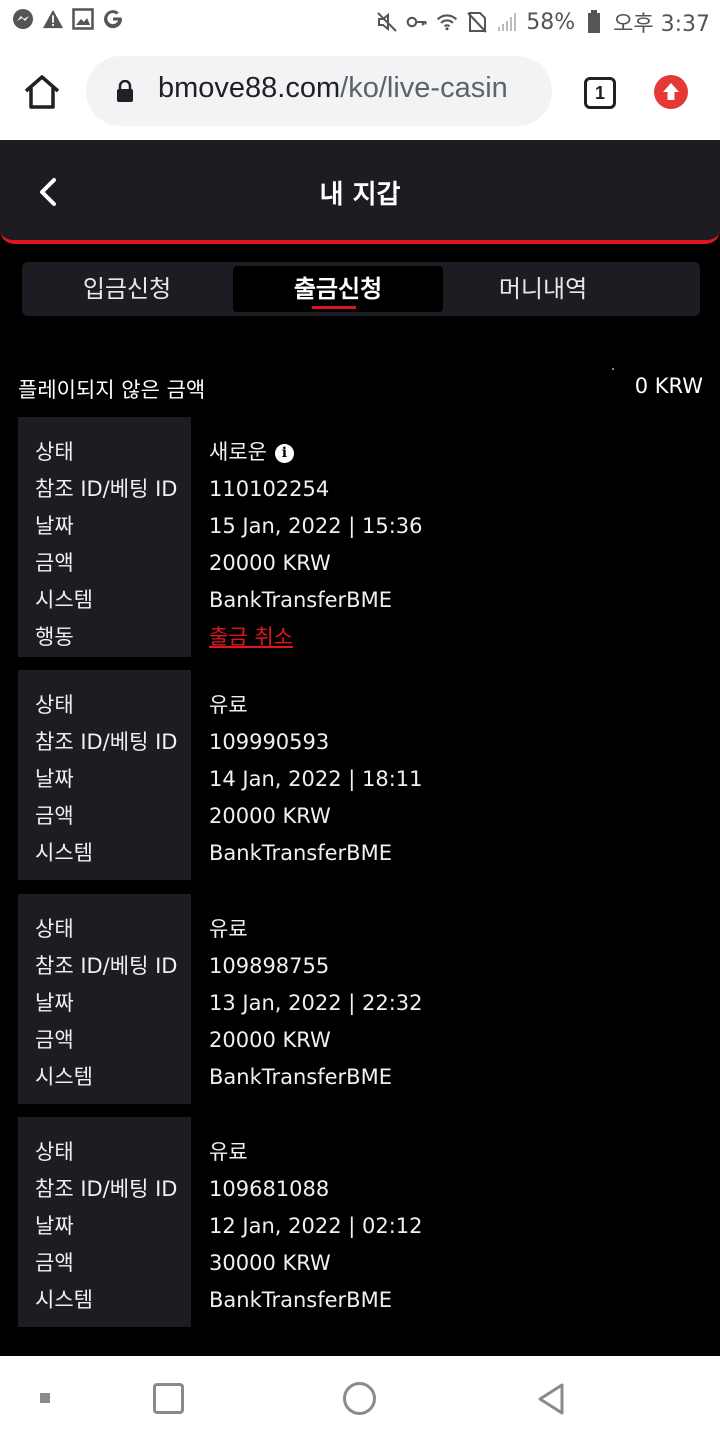 Image resolution: width=720 pixels, height=1440 pixels. What do you see at coordinates (543, 289) in the screenshot?
I see `tab-money-history: 머니내역` at bounding box center [543, 289].